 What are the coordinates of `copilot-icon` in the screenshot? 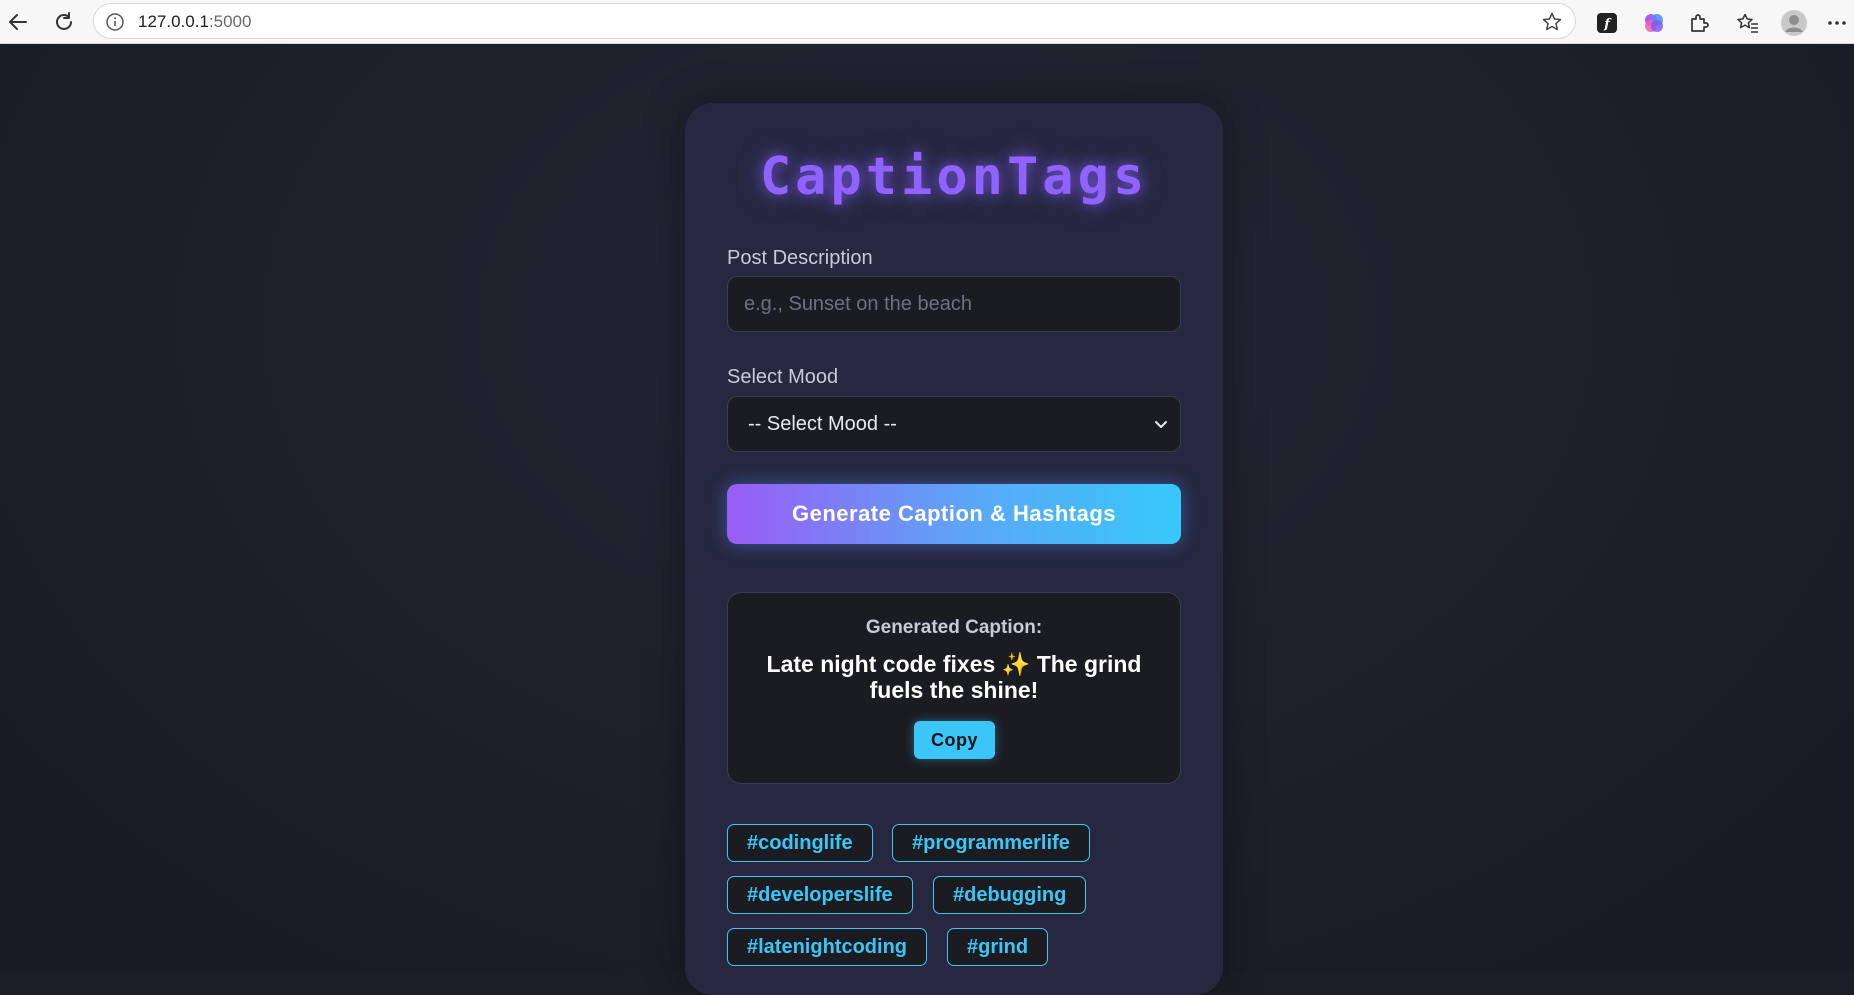 It's located at (1654, 23).